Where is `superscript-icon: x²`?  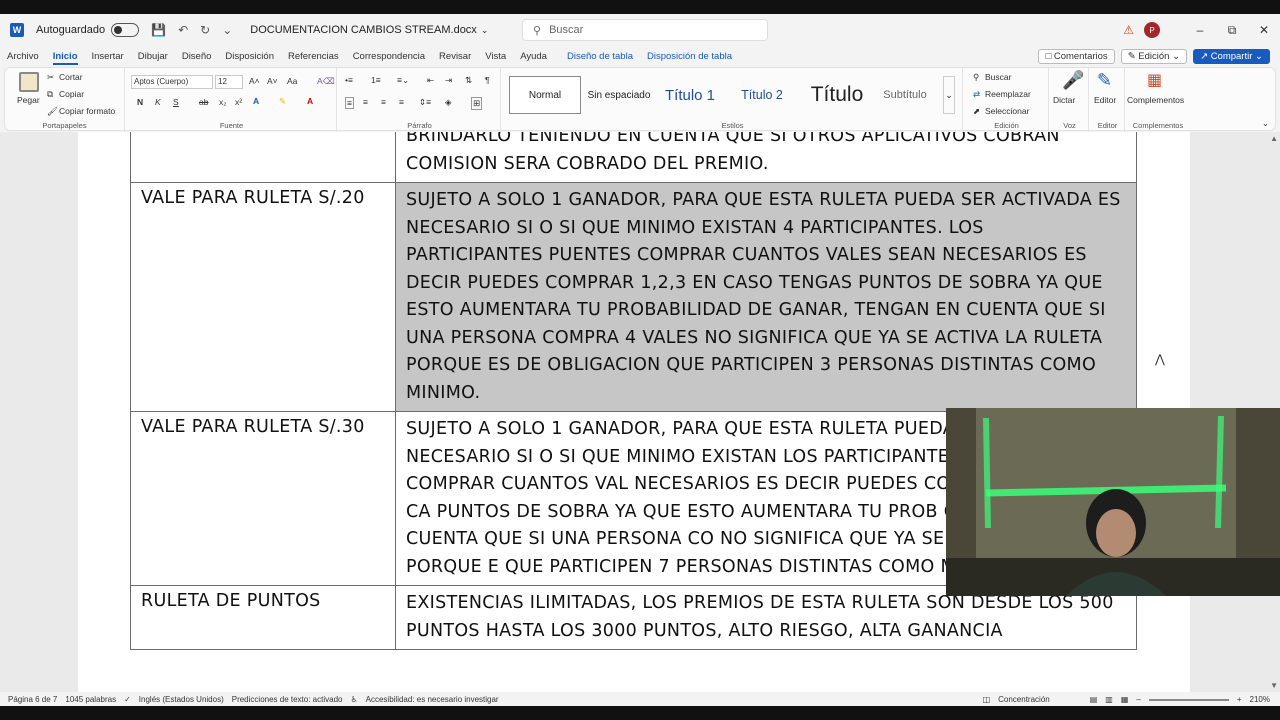 superscript-icon: x² is located at coordinates (238, 102).